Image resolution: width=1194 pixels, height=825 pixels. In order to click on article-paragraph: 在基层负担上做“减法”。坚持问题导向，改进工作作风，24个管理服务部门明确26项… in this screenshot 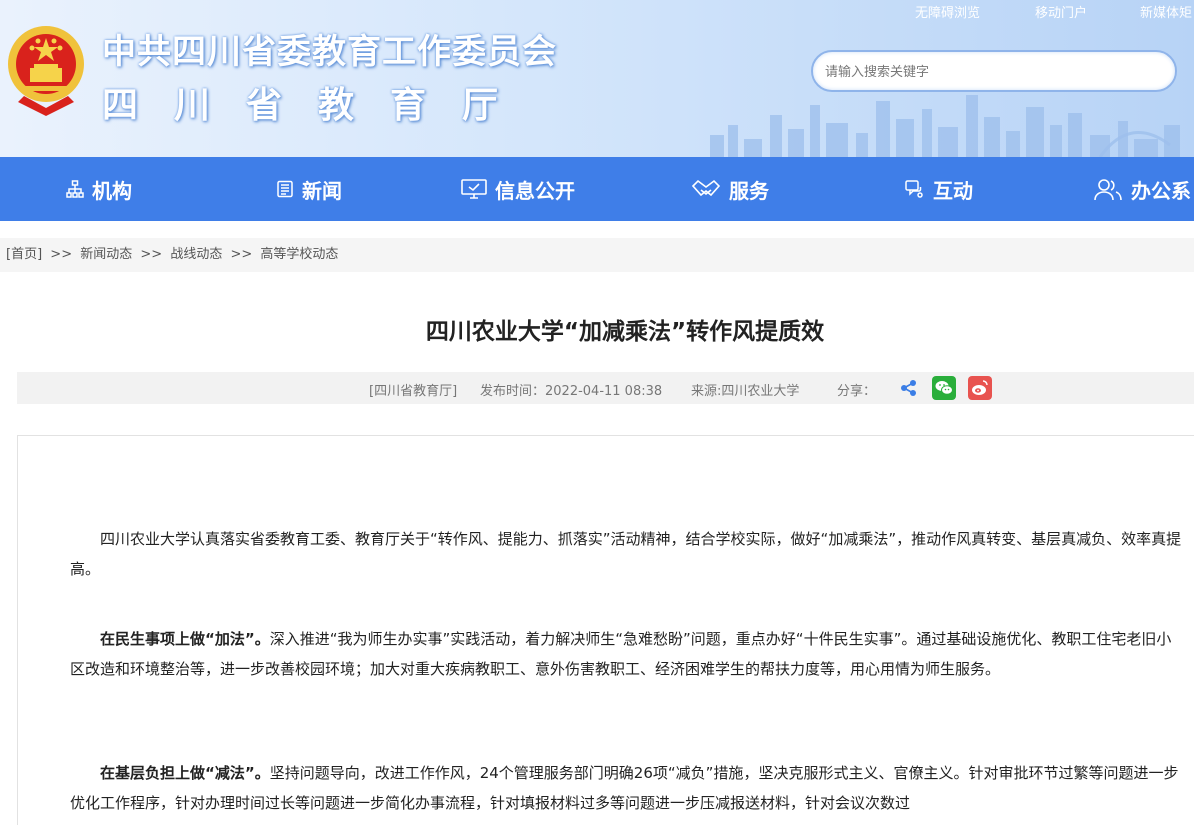, I will do `click(627, 788)`.